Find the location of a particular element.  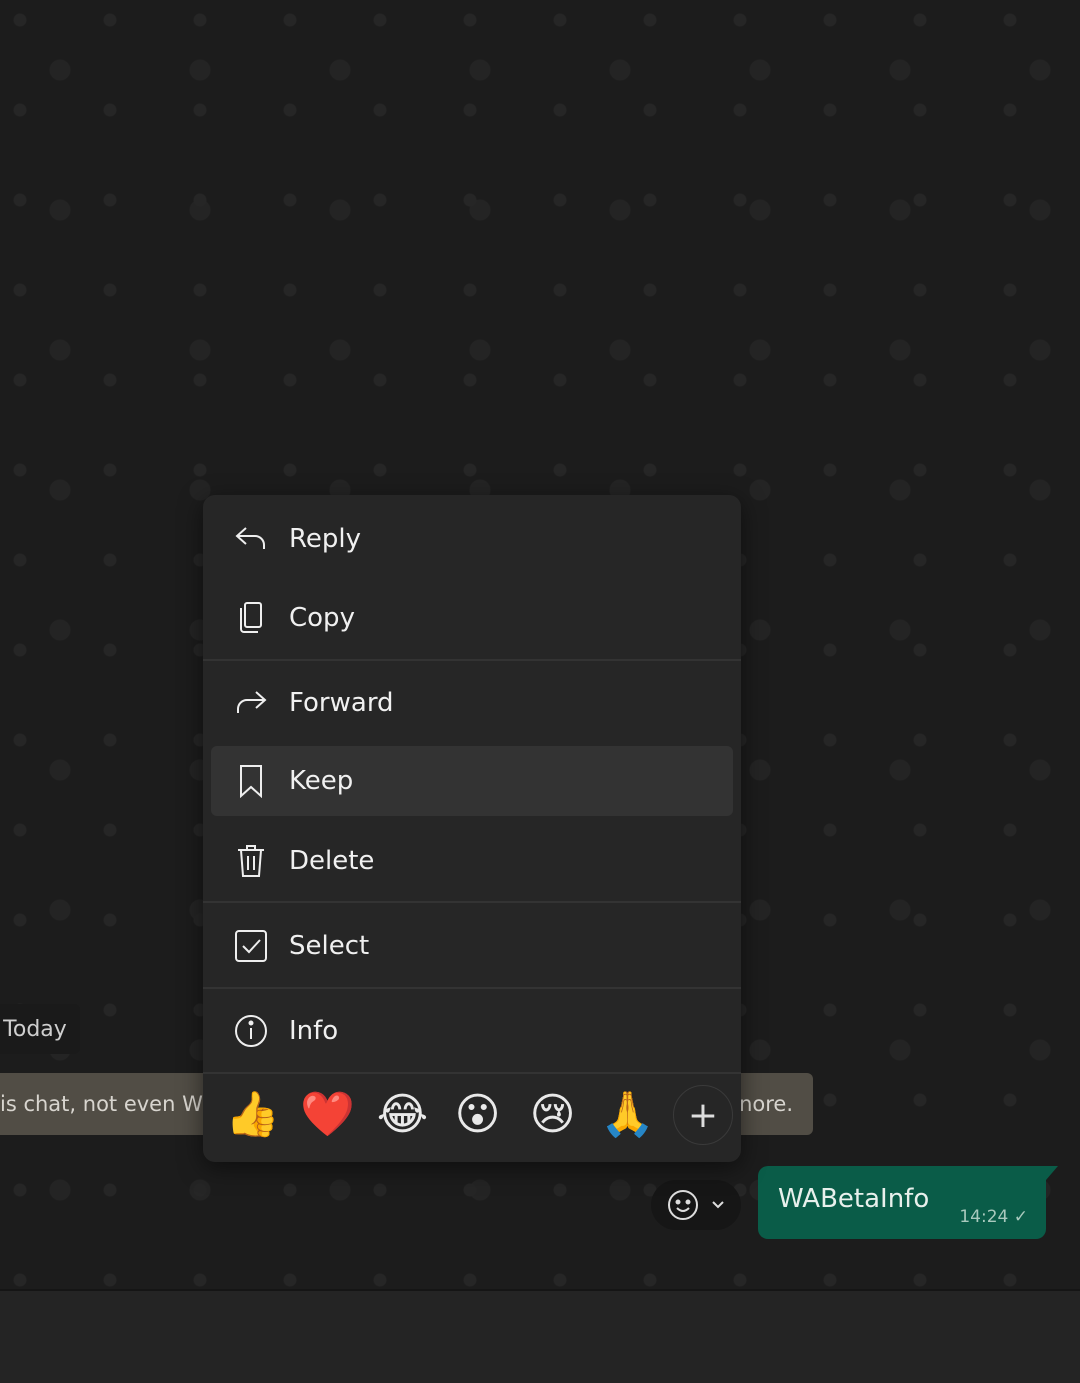

message-text: WABetaInfo is located at coordinates (854, 1199).